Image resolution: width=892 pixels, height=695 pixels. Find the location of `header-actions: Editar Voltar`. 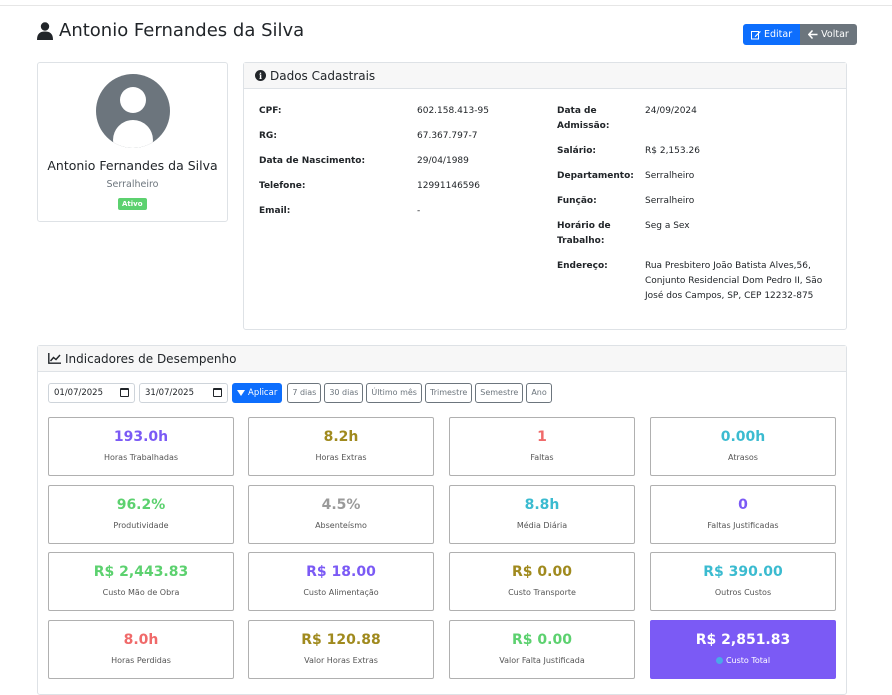

header-actions: Editar Voltar is located at coordinates (800, 34).